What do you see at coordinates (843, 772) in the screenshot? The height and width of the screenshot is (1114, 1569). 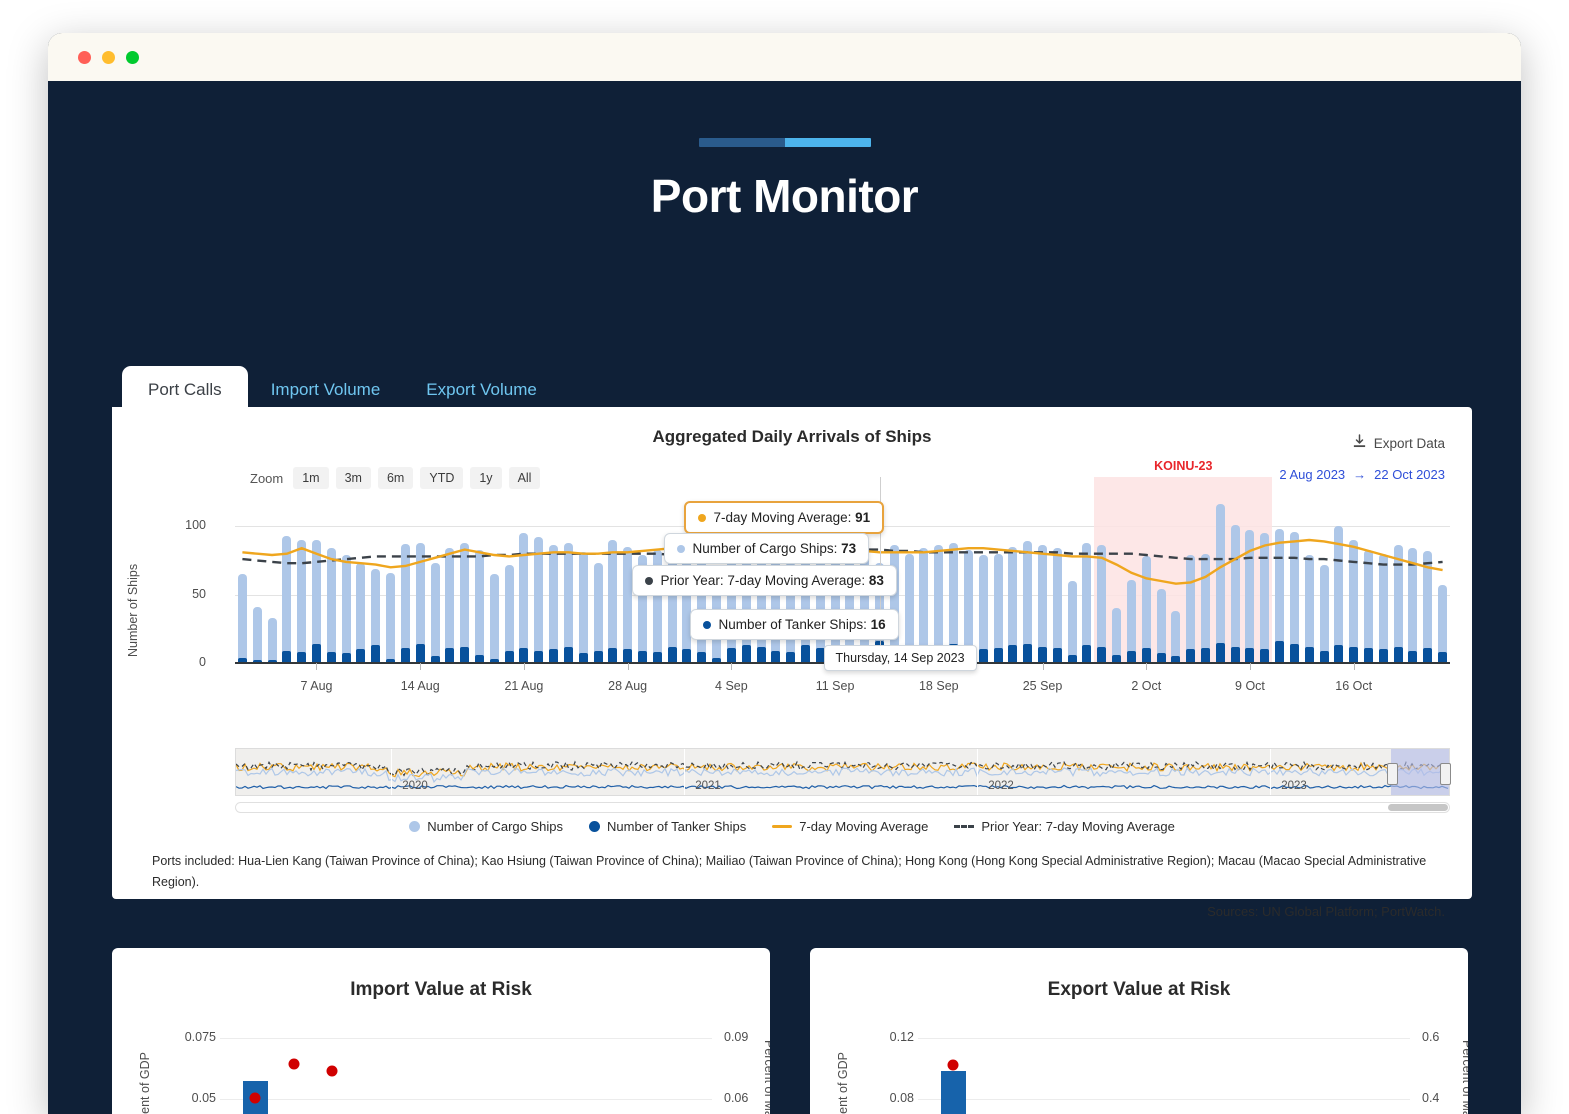 I see `range-navigator: 2020 2021 2022 2023` at bounding box center [843, 772].